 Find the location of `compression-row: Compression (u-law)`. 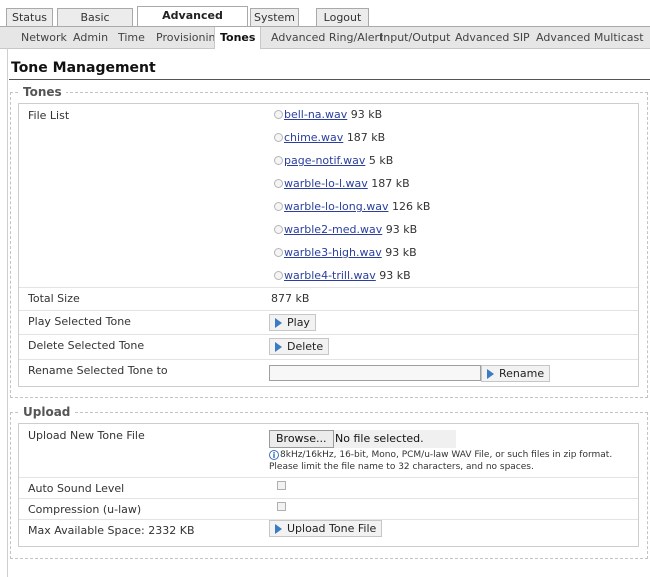

compression-row: Compression (u-law) is located at coordinates (328, 509).